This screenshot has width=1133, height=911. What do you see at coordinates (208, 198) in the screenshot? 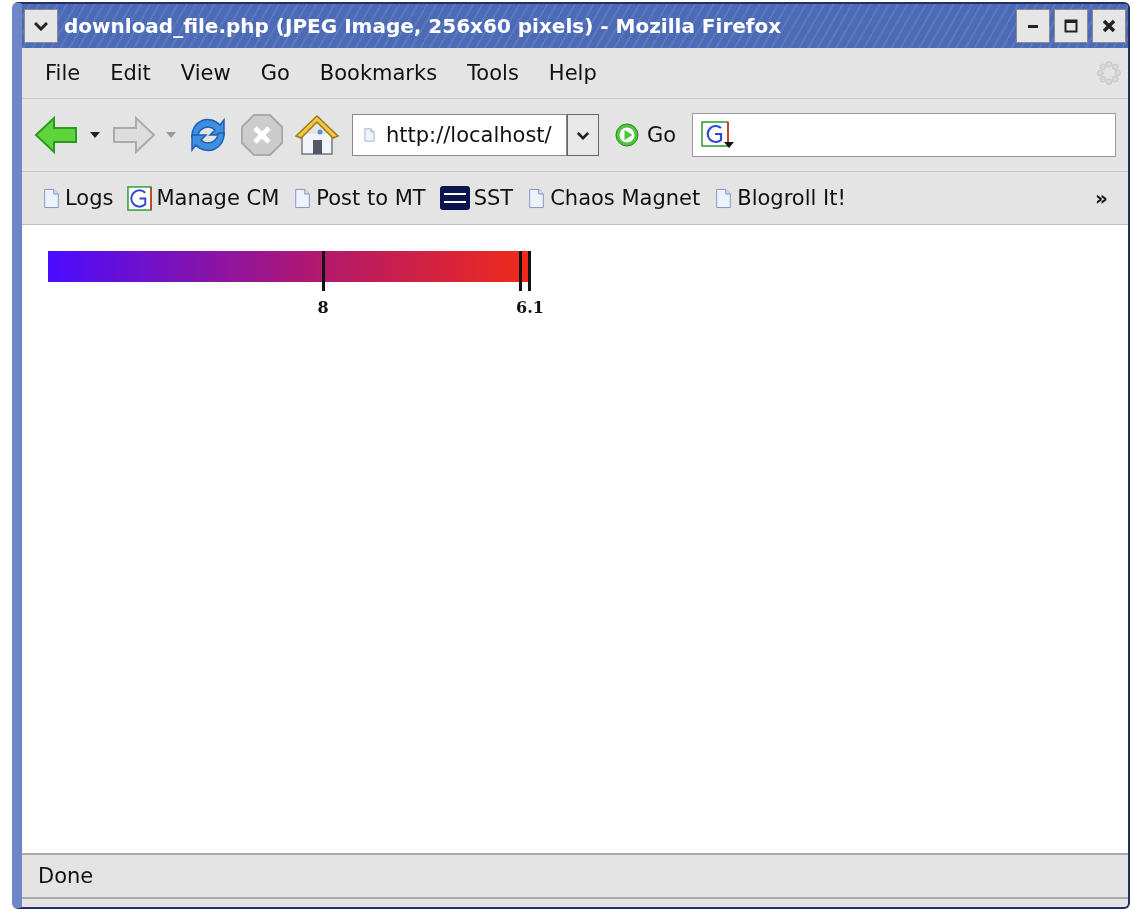
I see `bookmark-item: Manage CM` at bounding box center [208, 198].